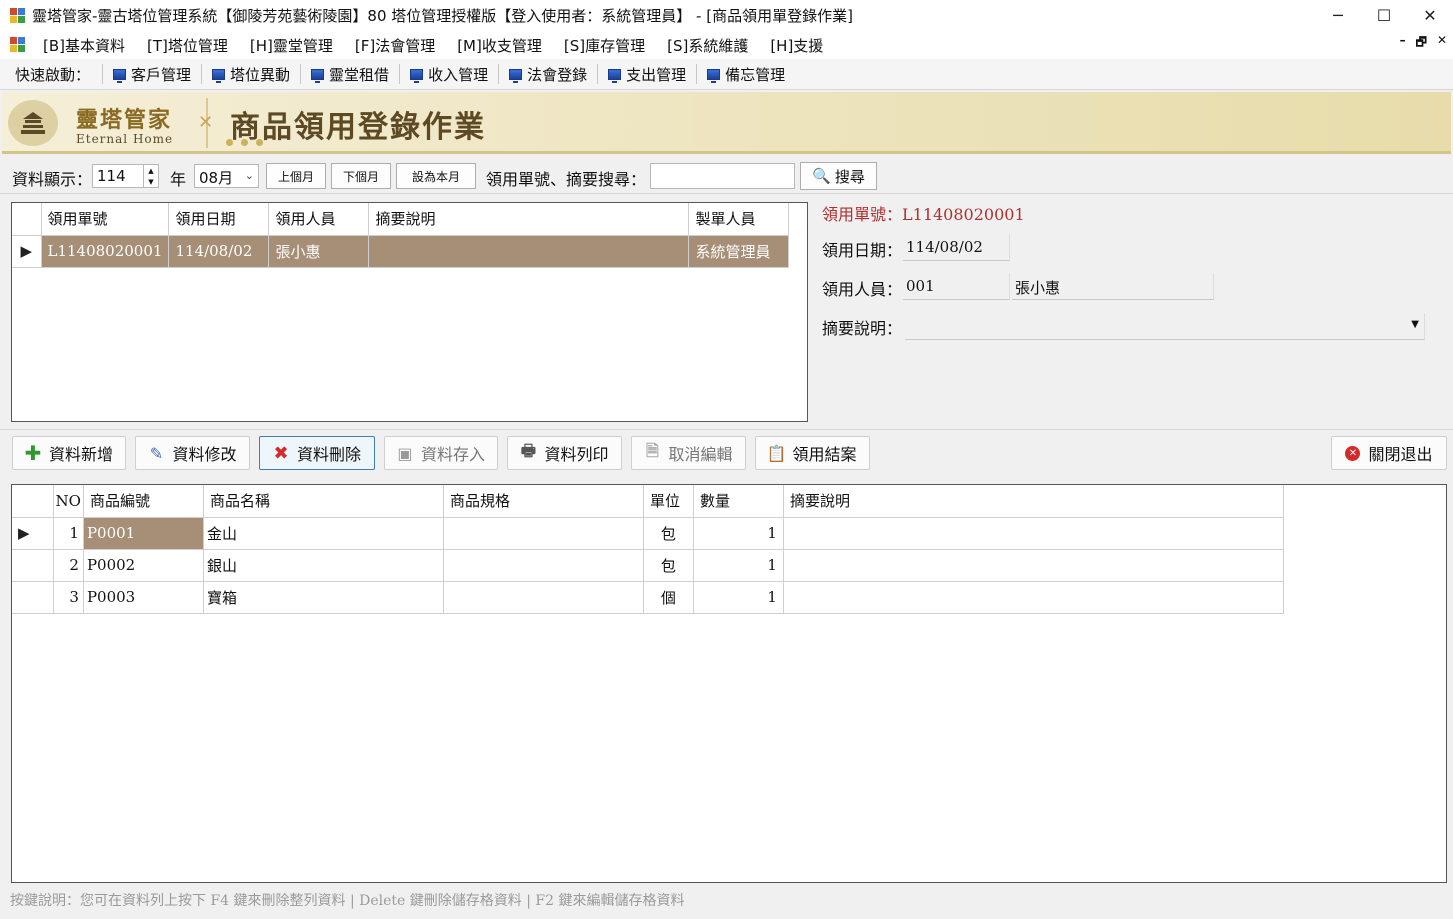  I want to click on brand-logo: 靈塔管家 Eternal Home, so click(125, 126).